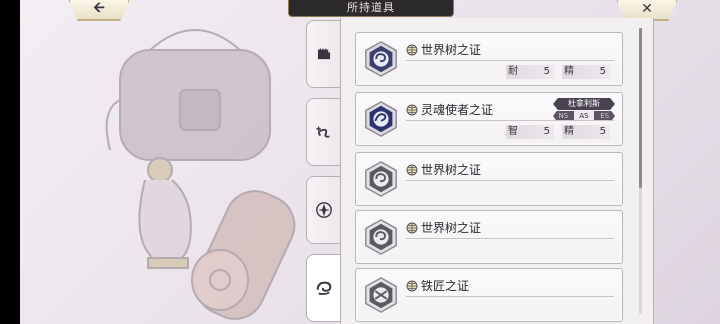 The height and width of the screenshot is (324, 720). I want to click on fist-icon, so click(324, 54).